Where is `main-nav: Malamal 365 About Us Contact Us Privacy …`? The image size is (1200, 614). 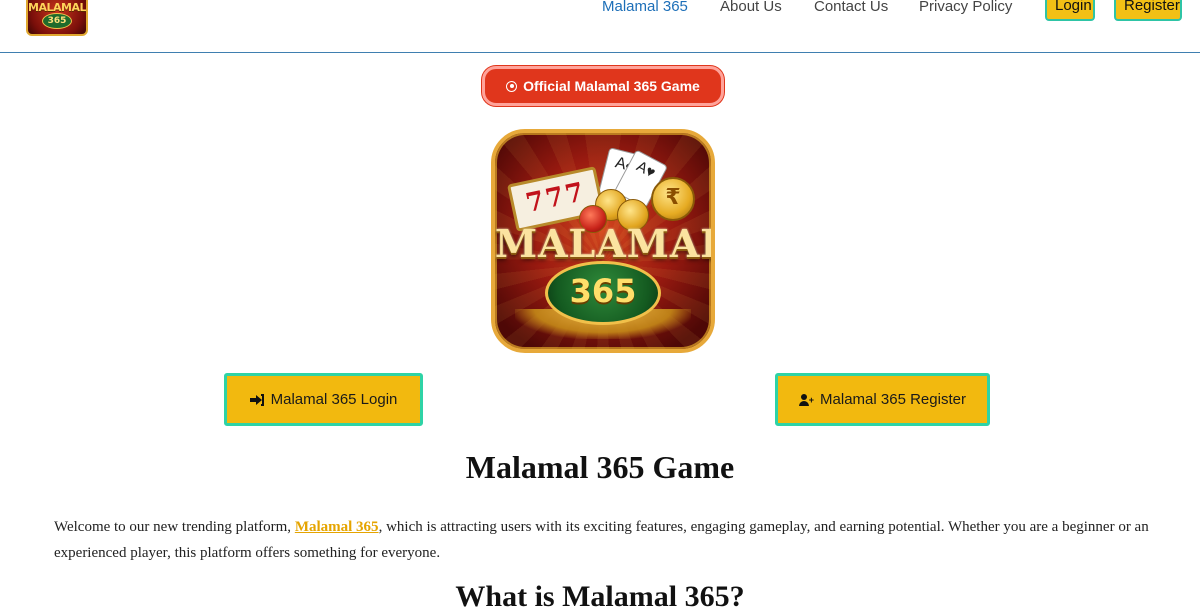
main-nav: Malamal 365 About Us Contact Us Privacy … is located at coordinates (600, 13).